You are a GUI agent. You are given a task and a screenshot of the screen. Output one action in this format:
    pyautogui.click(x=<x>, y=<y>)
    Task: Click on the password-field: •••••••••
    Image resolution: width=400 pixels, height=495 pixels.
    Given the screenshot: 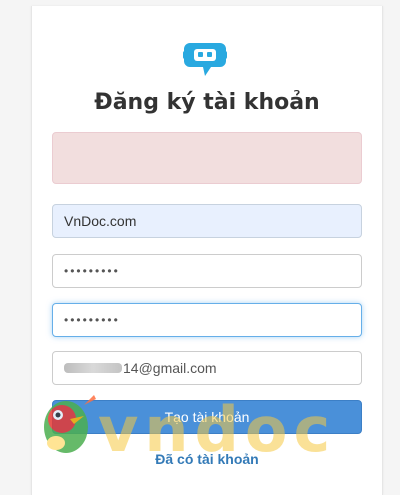 What is the action you would take?
    pyautogui.click(x=207, y=271)
    